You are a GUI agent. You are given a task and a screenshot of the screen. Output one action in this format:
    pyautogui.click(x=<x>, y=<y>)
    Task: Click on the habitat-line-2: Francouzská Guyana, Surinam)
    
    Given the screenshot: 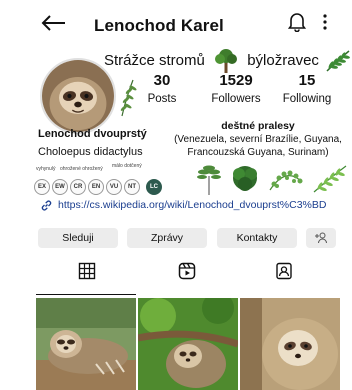 What is the action you would take?
    pyautogui.click(x=258, y=152)
    